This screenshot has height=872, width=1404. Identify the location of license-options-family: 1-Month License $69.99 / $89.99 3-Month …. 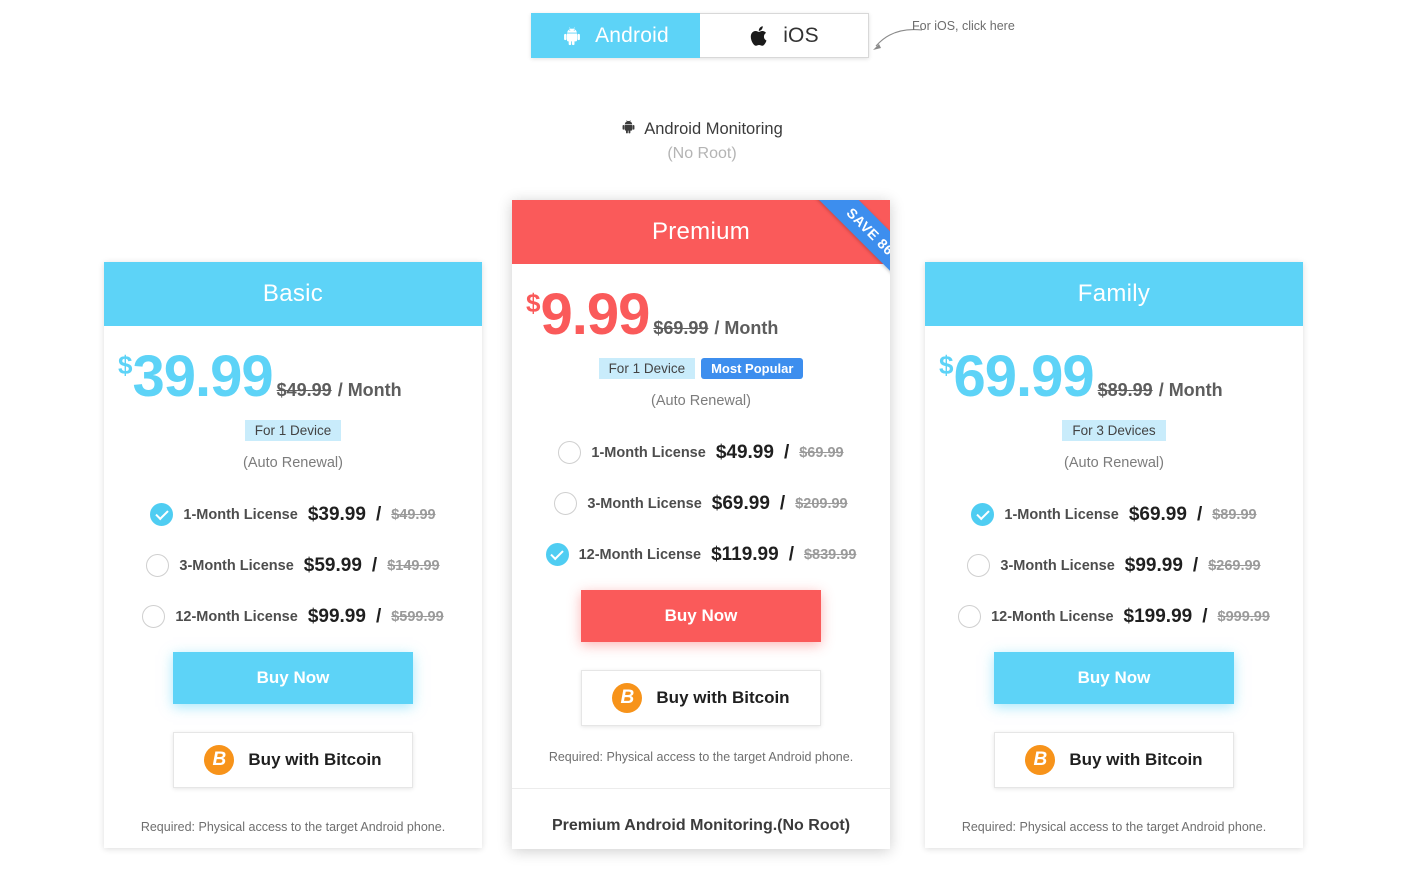
(1114, 565).